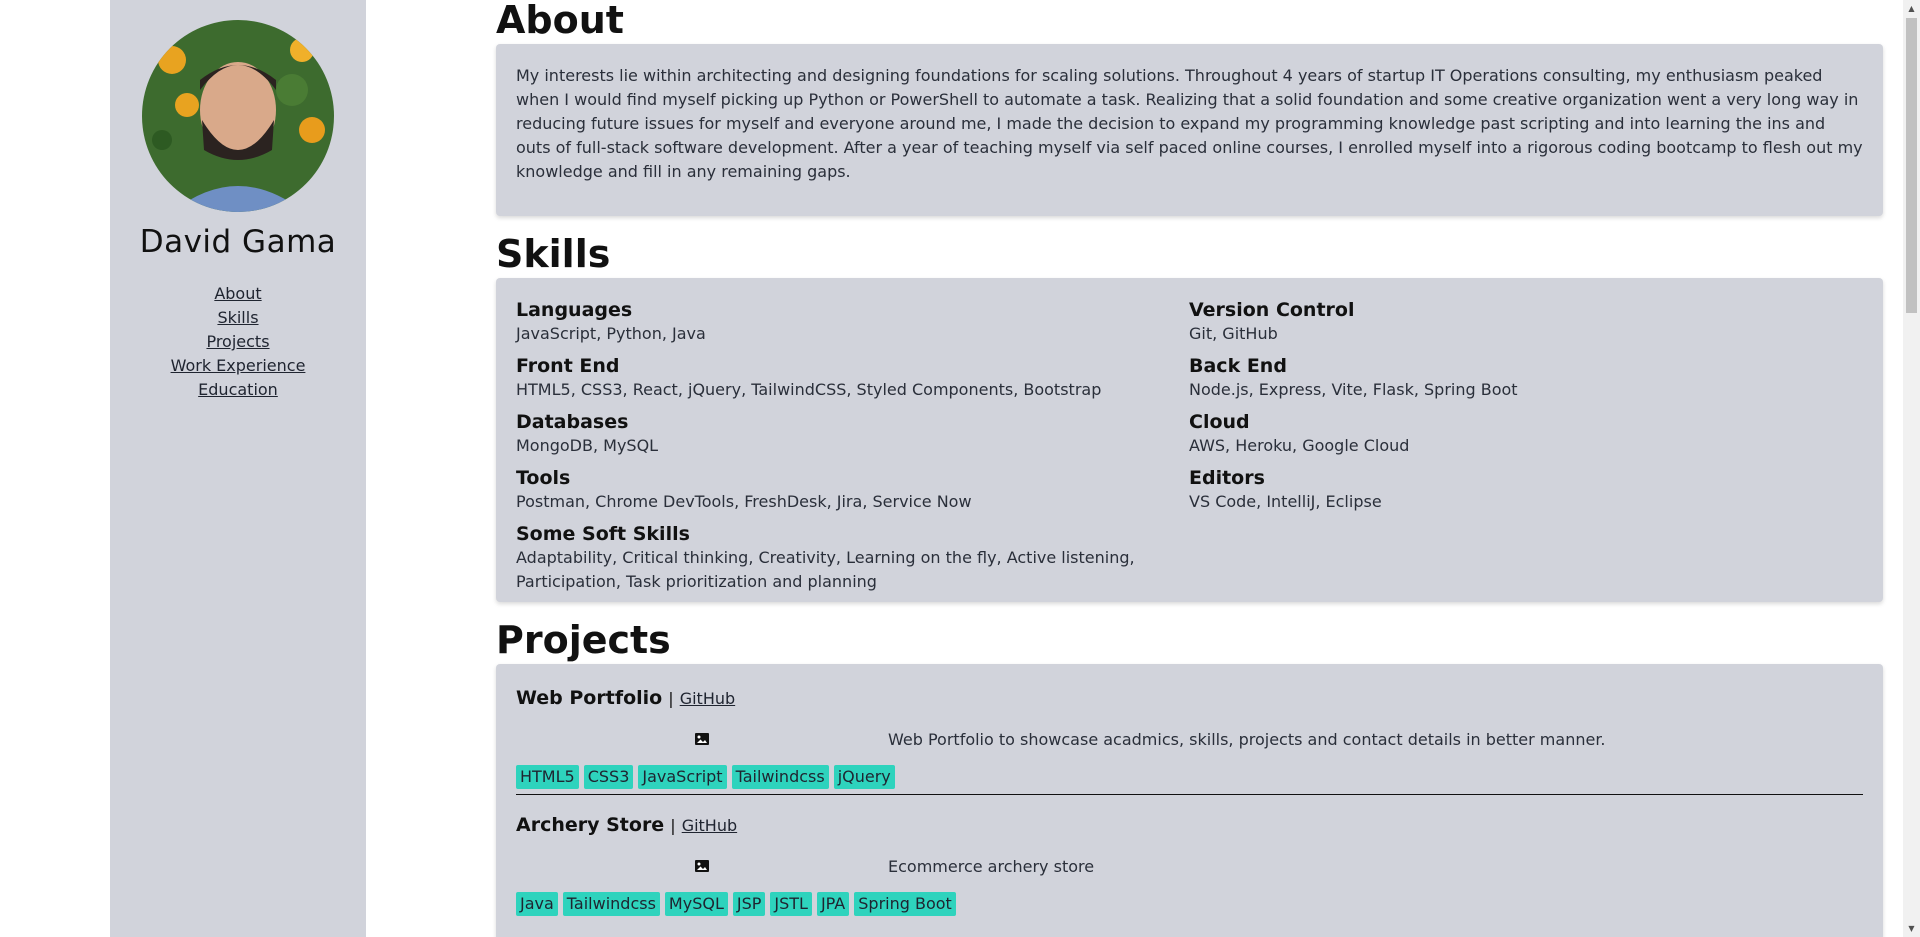 The image size is (1920, 937). I want to click on skill-category: Editors, so click(1227, 478).